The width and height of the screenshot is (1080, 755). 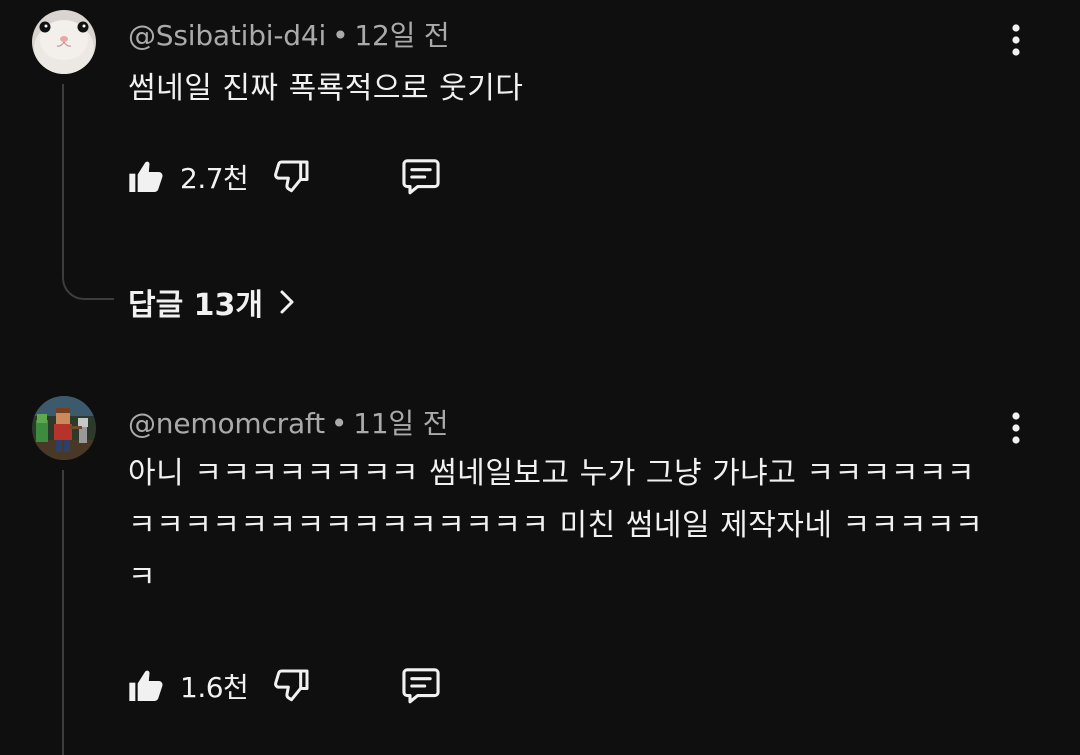 I want to click on comment-meta: @nemomcraft • 11일 전, so click(x=288, y=422).